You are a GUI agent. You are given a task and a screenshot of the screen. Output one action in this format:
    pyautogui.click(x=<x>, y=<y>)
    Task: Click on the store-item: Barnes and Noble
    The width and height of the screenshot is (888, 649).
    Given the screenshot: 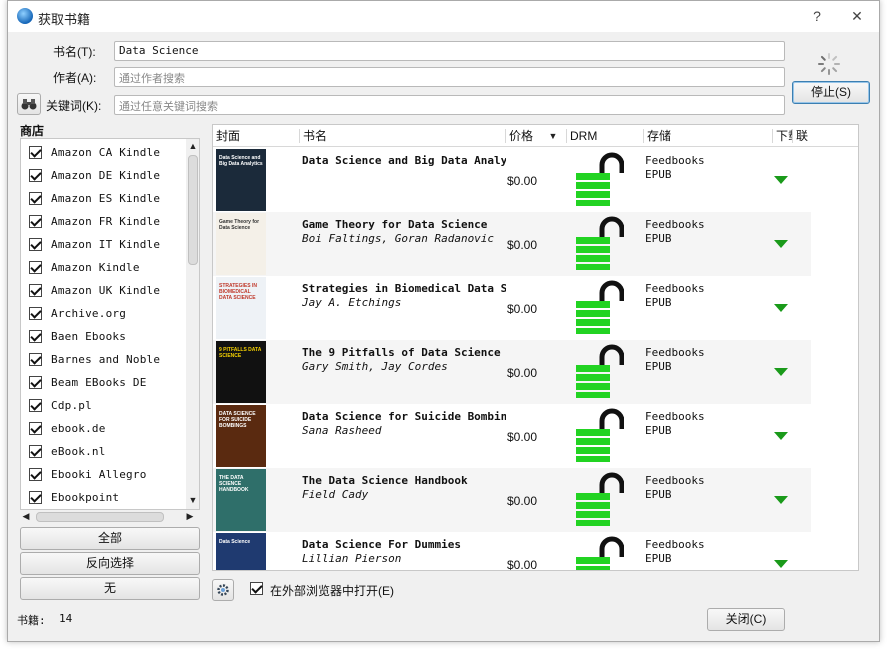 What is the action you would take?
    pyautogui.click(x=103, y=360)
    